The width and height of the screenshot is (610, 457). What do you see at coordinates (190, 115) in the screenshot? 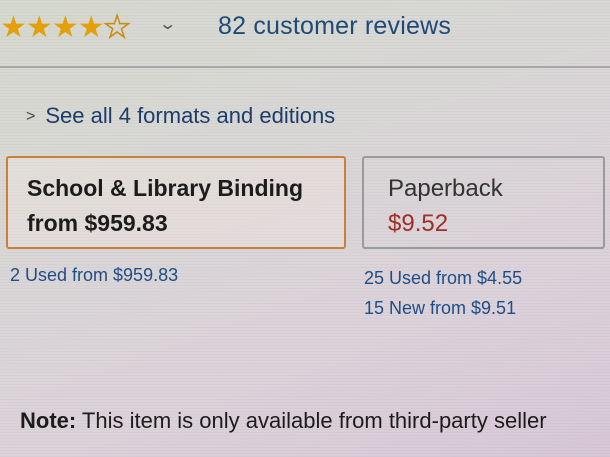
I see `see-all-formats-label: See all 4 formats and editions` at bounding box center [190, 115].